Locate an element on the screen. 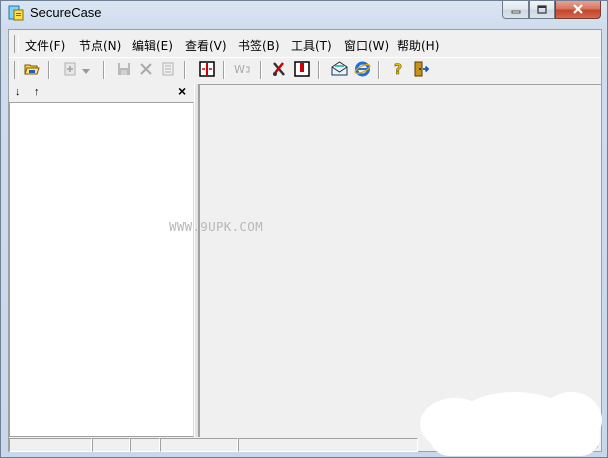 This screenshot has height=458, width=608. menu-file: 文件(F) is located at coordinates (45, 45).